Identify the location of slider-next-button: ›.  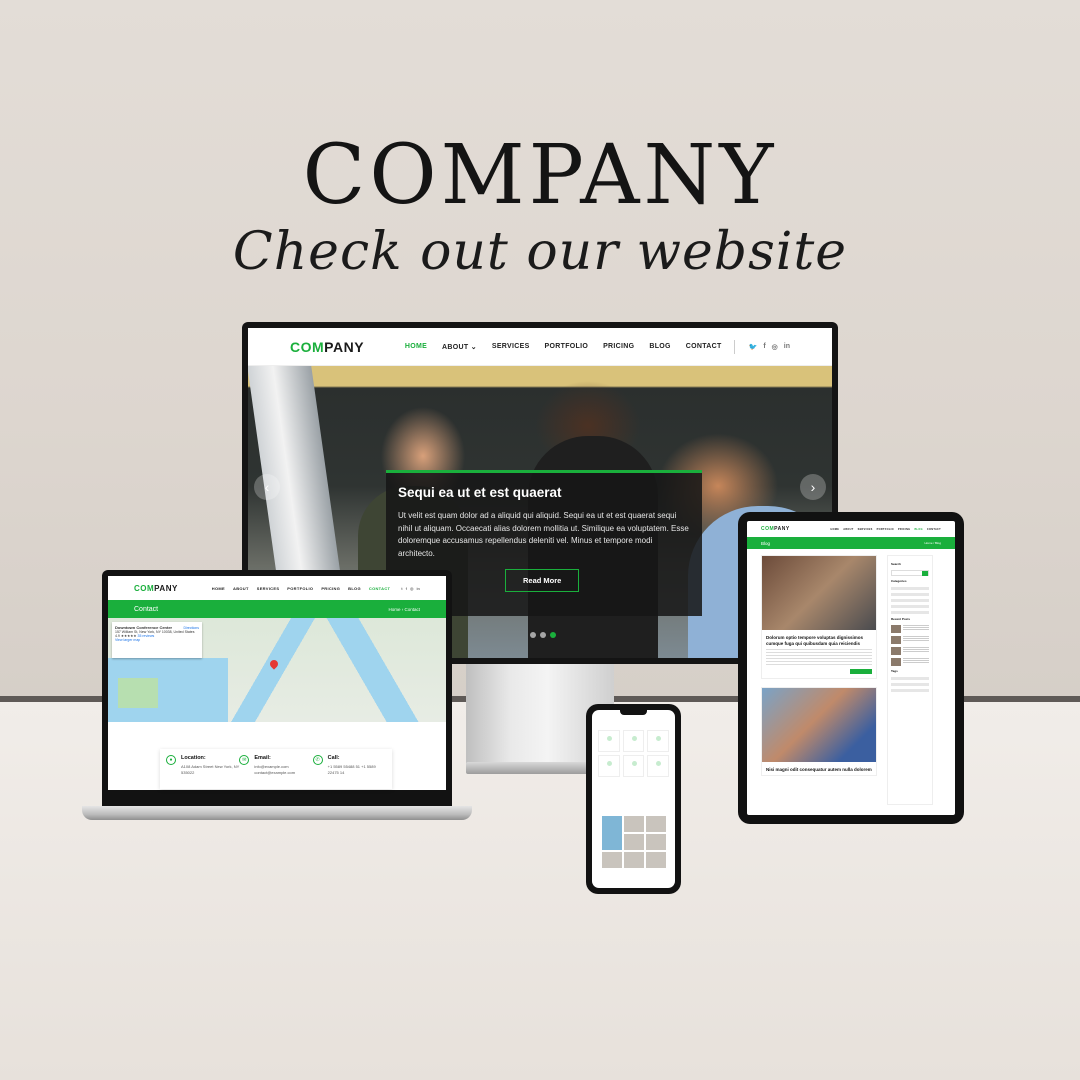
(813, 487).